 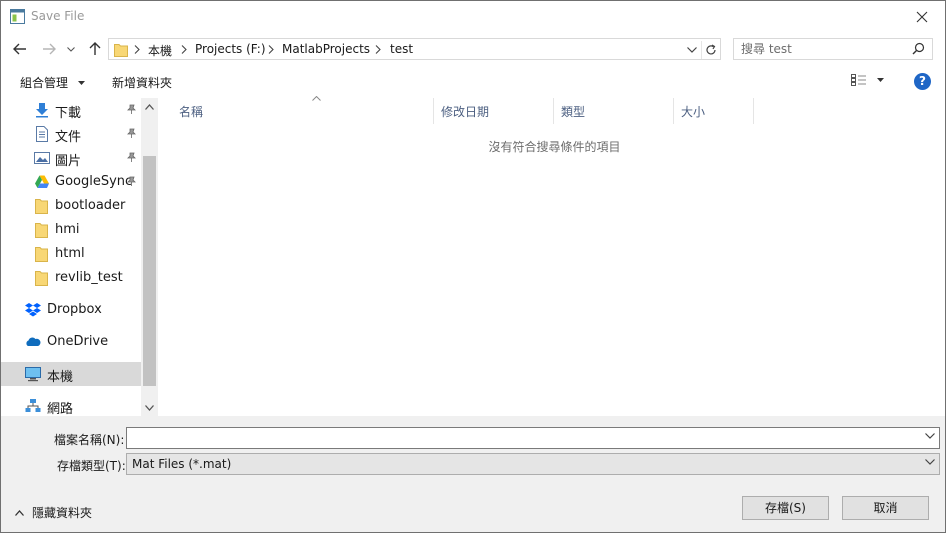 I want to click on forward-button, so click(x=49, y=49).